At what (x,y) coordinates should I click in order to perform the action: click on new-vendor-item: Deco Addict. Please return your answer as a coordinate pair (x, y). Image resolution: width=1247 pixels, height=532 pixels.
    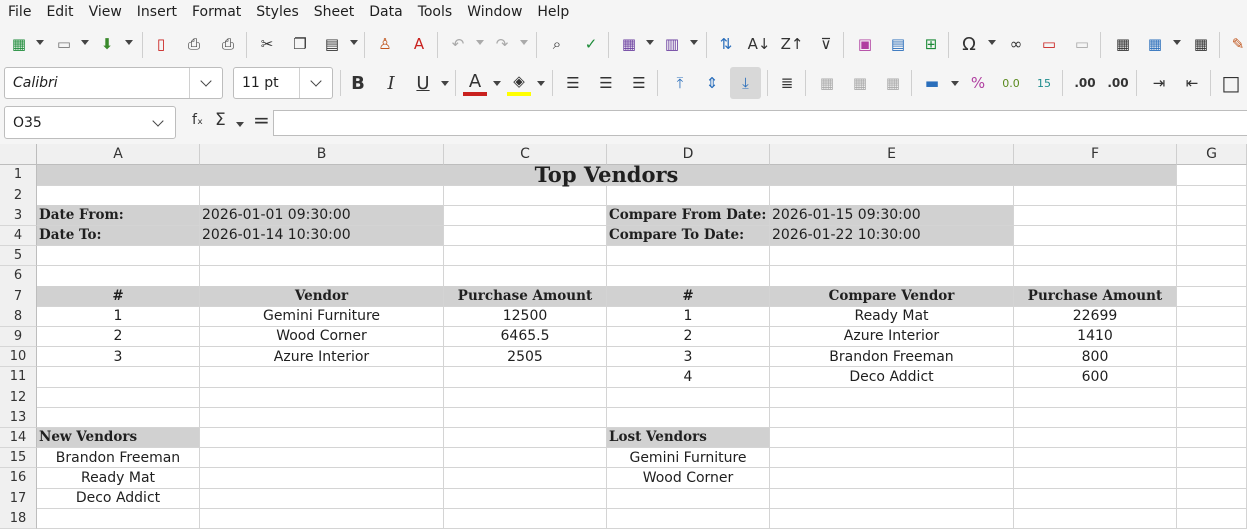
    Looking at the image, I should click on (118, 498).